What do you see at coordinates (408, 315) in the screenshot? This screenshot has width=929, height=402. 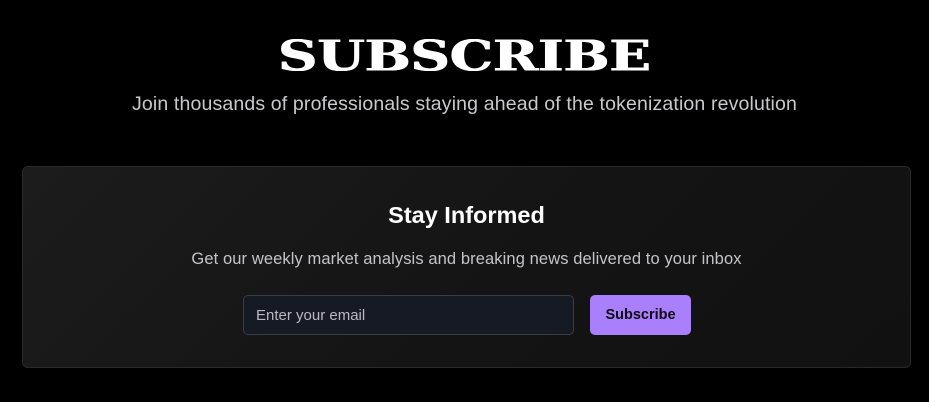 I see `email-input` at bounding box center [408, 315].